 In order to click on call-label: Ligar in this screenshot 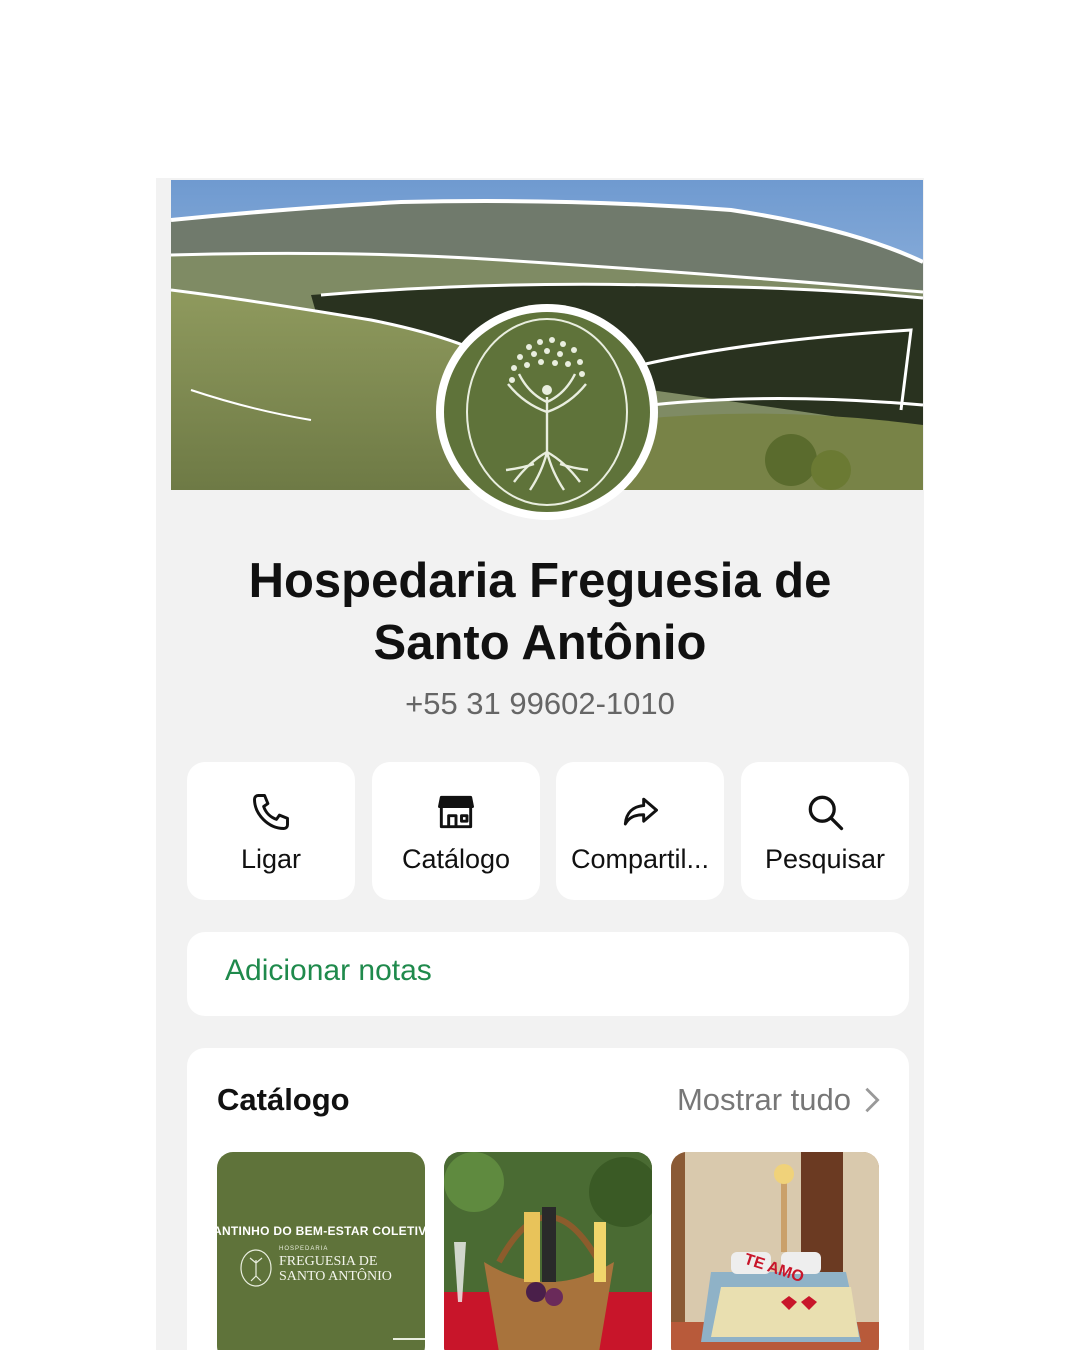, I will do `click(271, 859)`.